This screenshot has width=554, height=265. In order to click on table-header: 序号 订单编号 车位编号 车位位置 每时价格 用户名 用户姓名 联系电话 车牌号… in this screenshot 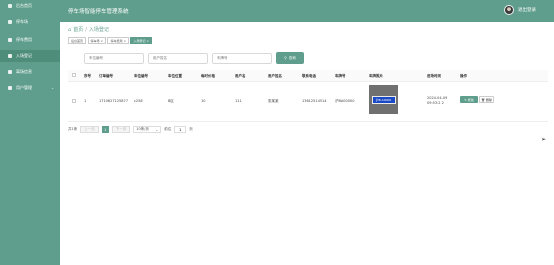, I will do `click(308, 76)`.